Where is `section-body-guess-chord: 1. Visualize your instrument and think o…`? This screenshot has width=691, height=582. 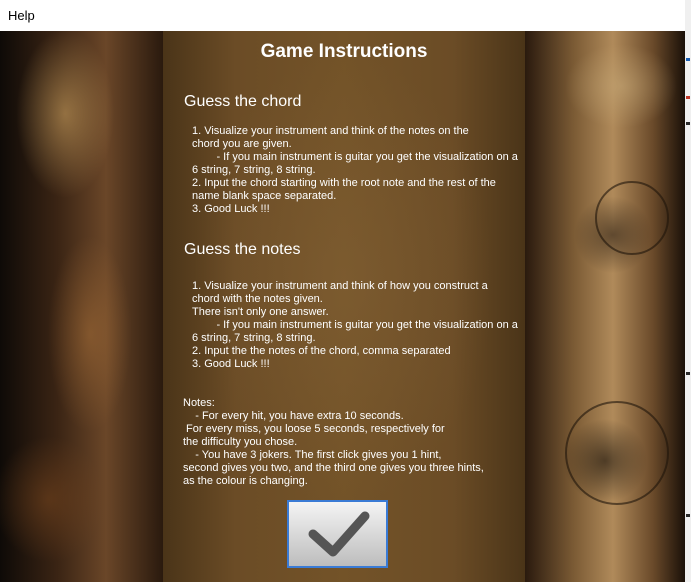 section-body-guess-chord: 1. Visualize your instrument and think o… is located at coordinates (355, 170).